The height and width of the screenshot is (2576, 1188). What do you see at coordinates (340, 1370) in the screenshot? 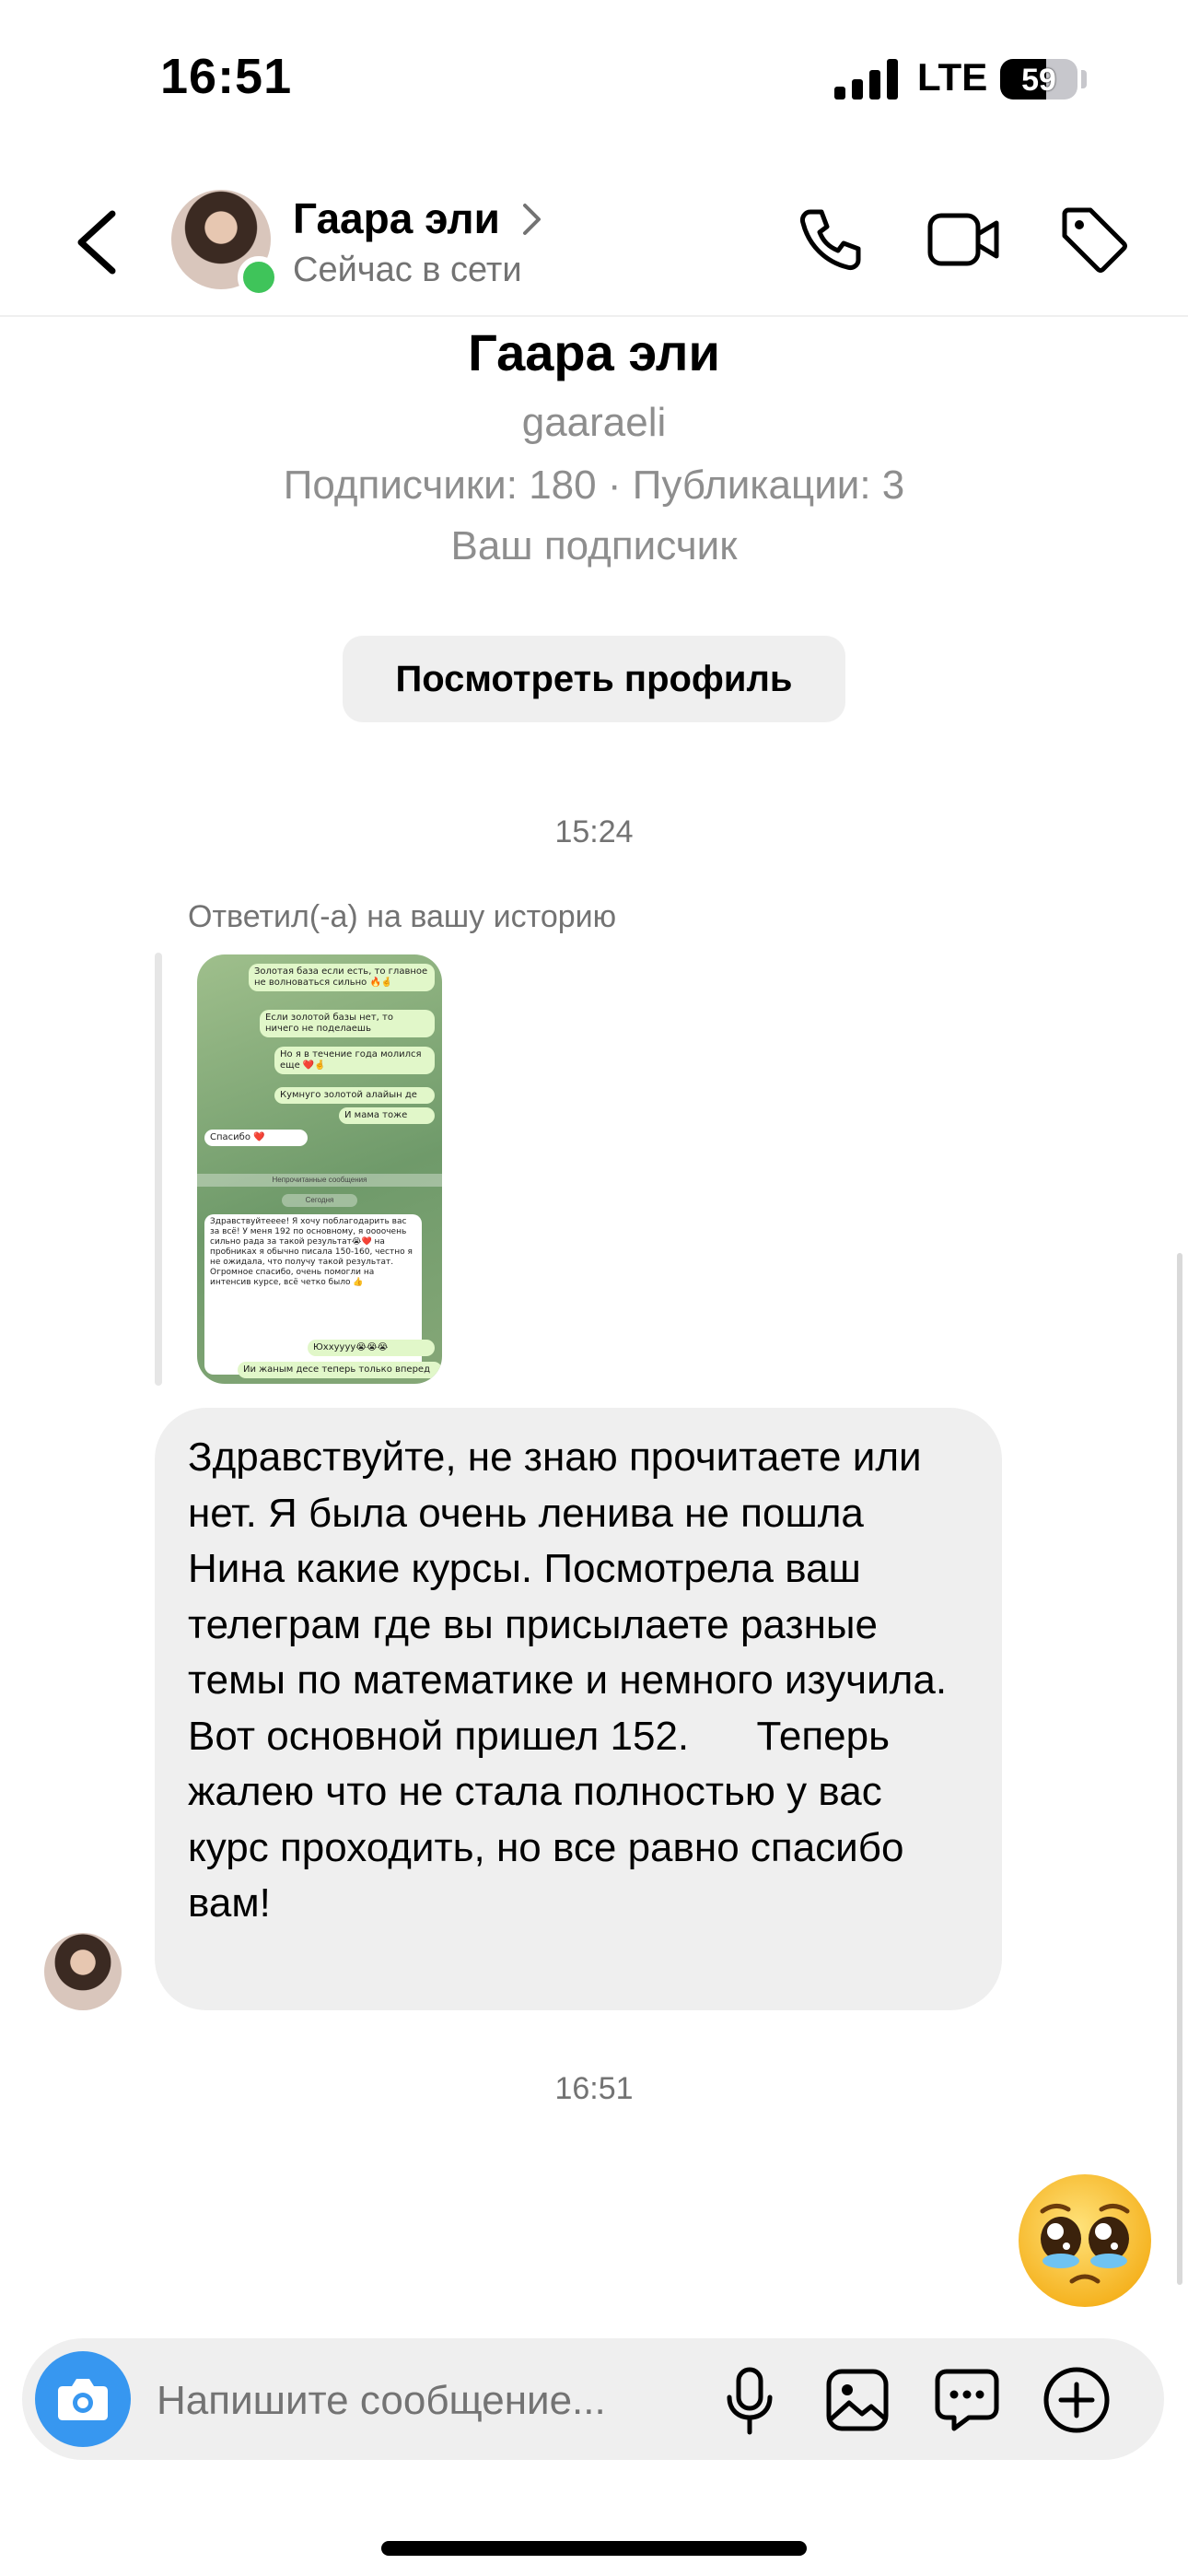
I see `story-message: Ии жаным десе теперь только вперед` at bounding box center [340, 1370].